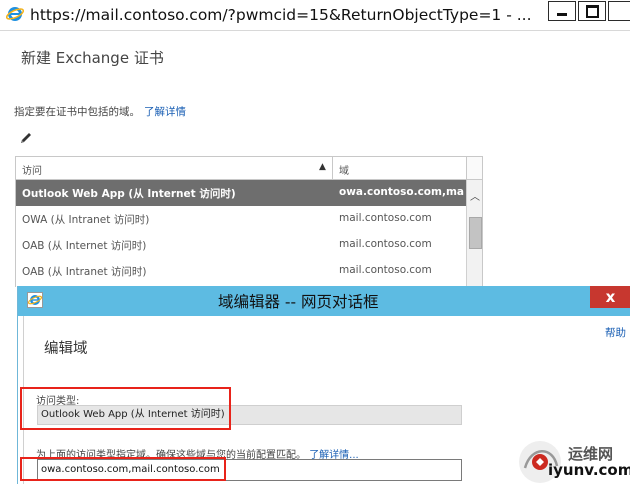 This screenshot has width=630, height=484. What do you see at coordinates (475, 195) in the screenshot?
I see `scroll-up-icon: ︿` at bounding box center [475, 195].